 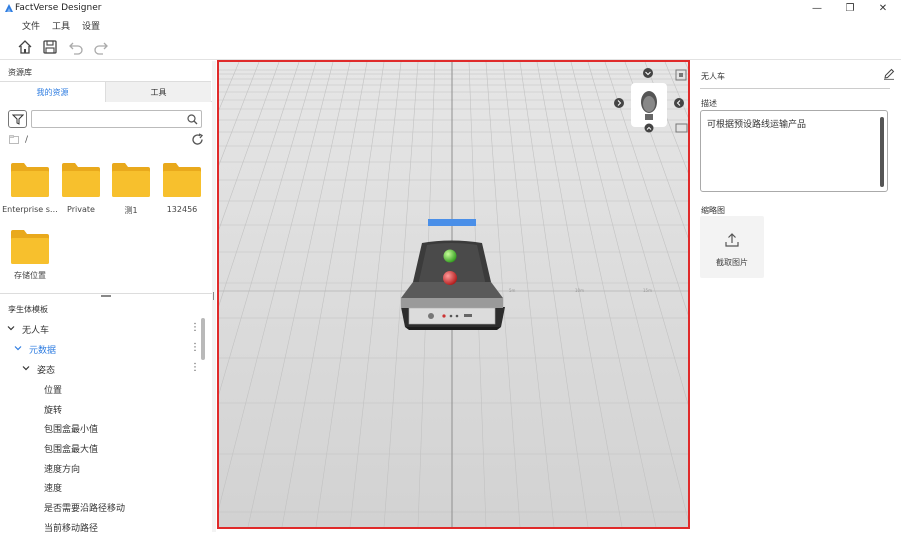 I want to click on selection-label-bar, so click(x=452, y=222).